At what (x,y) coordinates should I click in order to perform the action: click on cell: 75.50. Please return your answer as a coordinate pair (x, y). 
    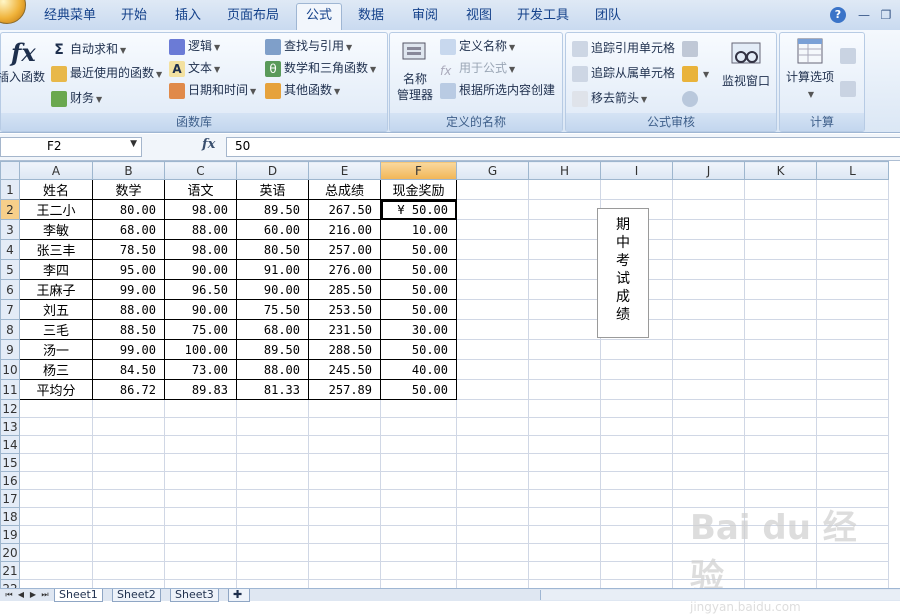
    Looking at the image, I should click on (272, 309).